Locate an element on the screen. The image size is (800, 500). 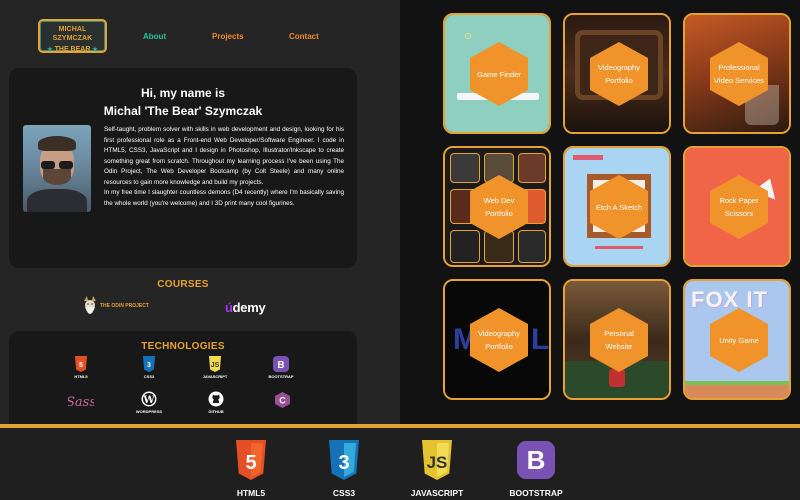
footer-tech-javascript: JS JAVASCRIPT is located at coordinates (437, 469).